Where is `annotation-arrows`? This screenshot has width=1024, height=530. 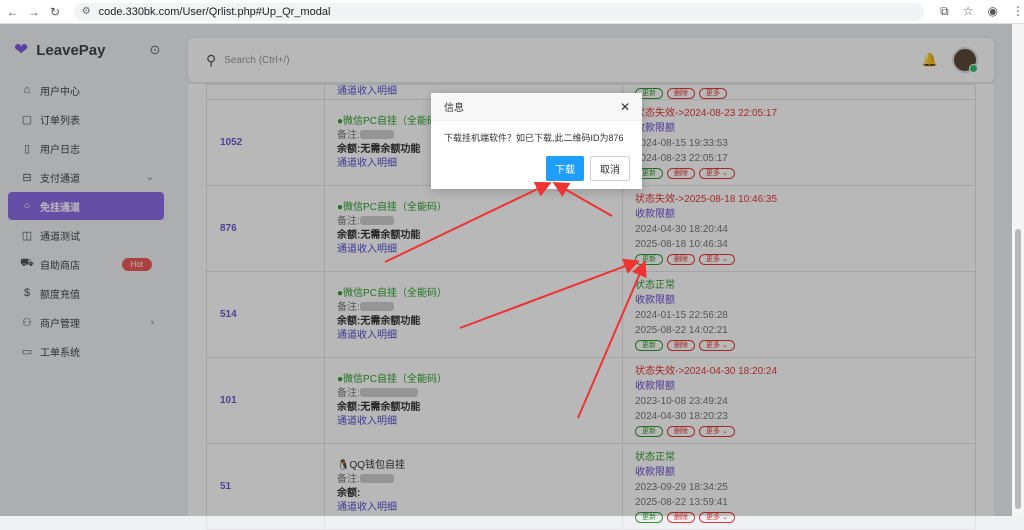 annotation-arrows is located at coordinates (515, 300).